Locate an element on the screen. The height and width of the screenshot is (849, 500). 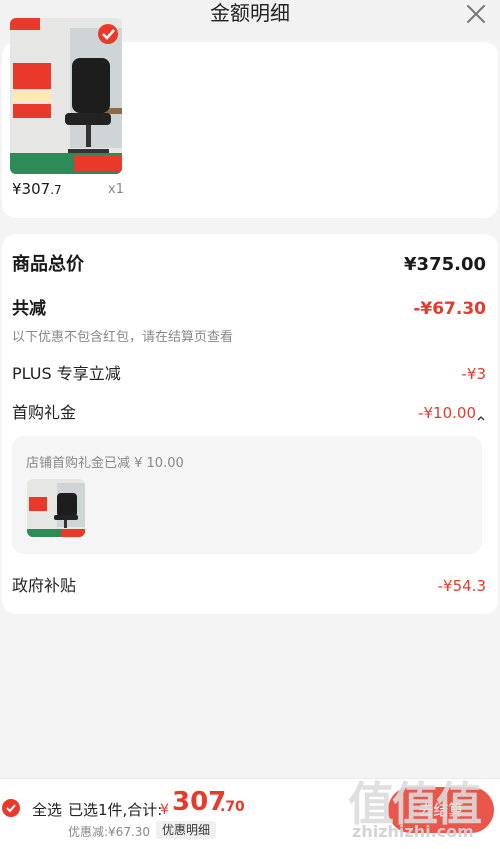
reduce-amount: -¥67.30 is located at coordinates (449, 309).